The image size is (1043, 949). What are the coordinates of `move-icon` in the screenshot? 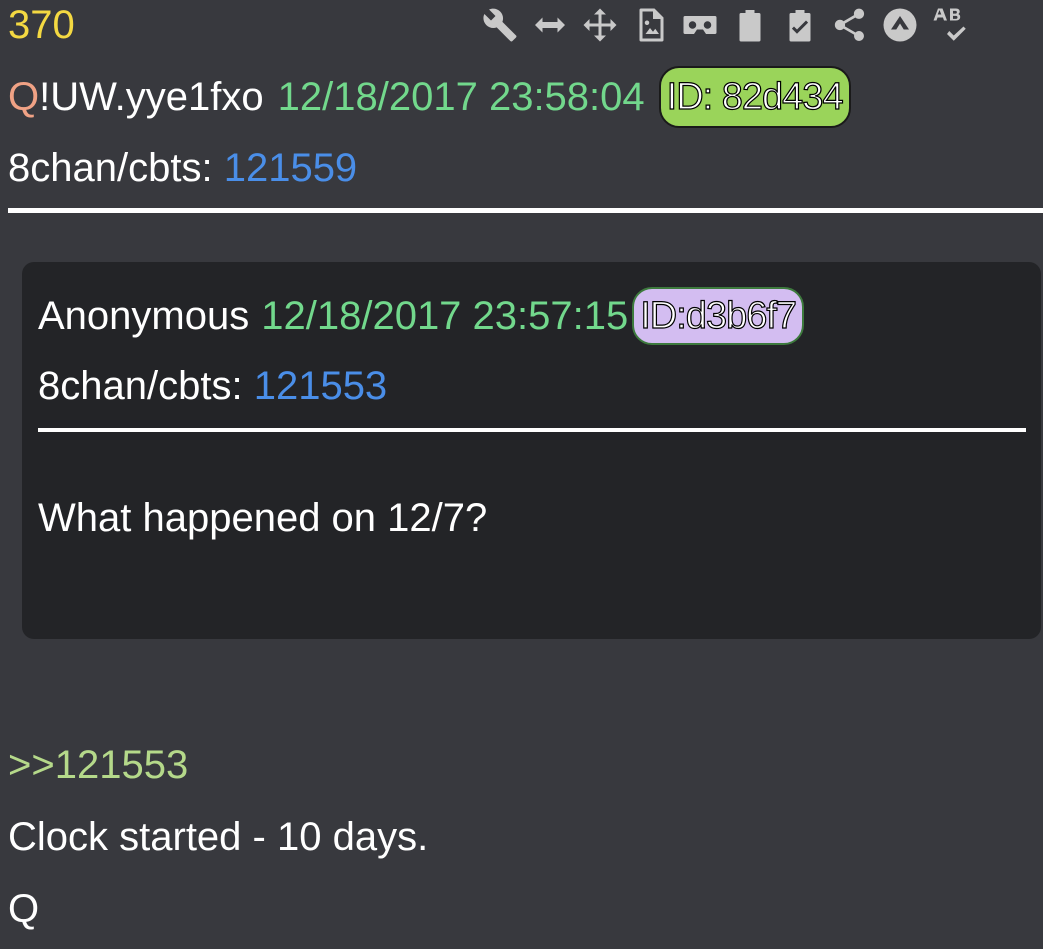 It's located at (600, 25).